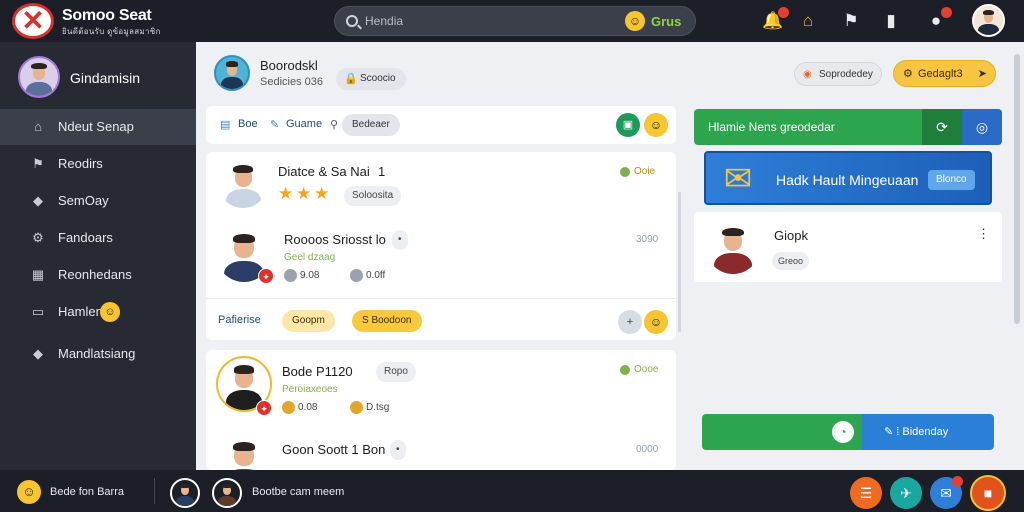 Image resolution: width=1024 pixels, height=512 pixels. Describe the element at coordinates (946, 492) in the screenshot. I see `message-icon: ✉` at that location.